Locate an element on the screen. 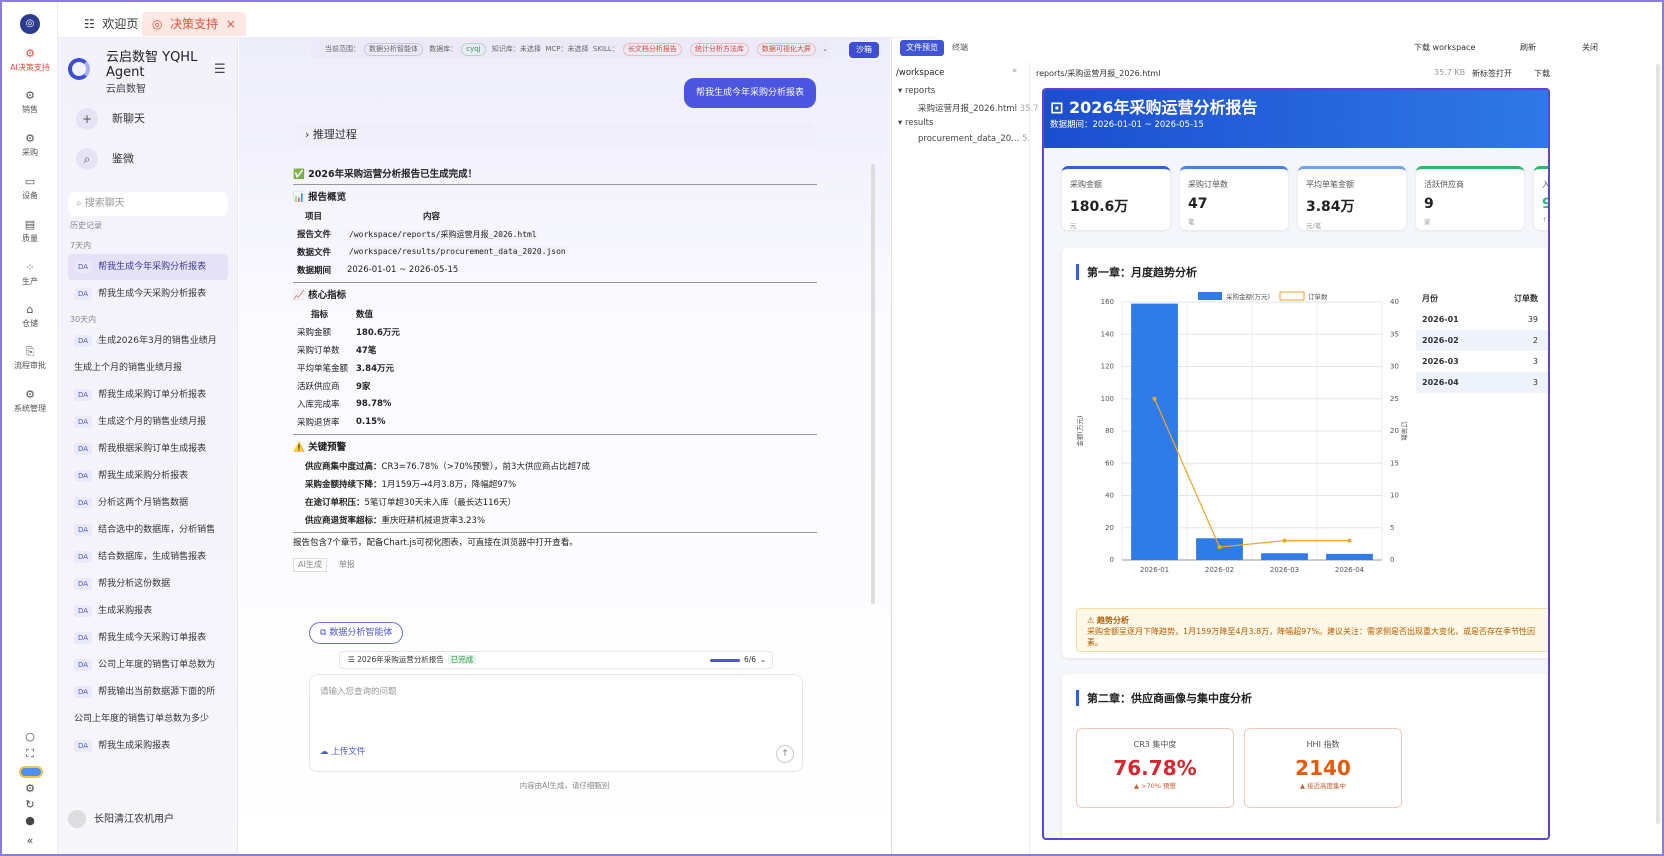 Image resolution: width=1664 pixels, height=856 pixels. plus-icon: + is located at coordinates (87, 119).